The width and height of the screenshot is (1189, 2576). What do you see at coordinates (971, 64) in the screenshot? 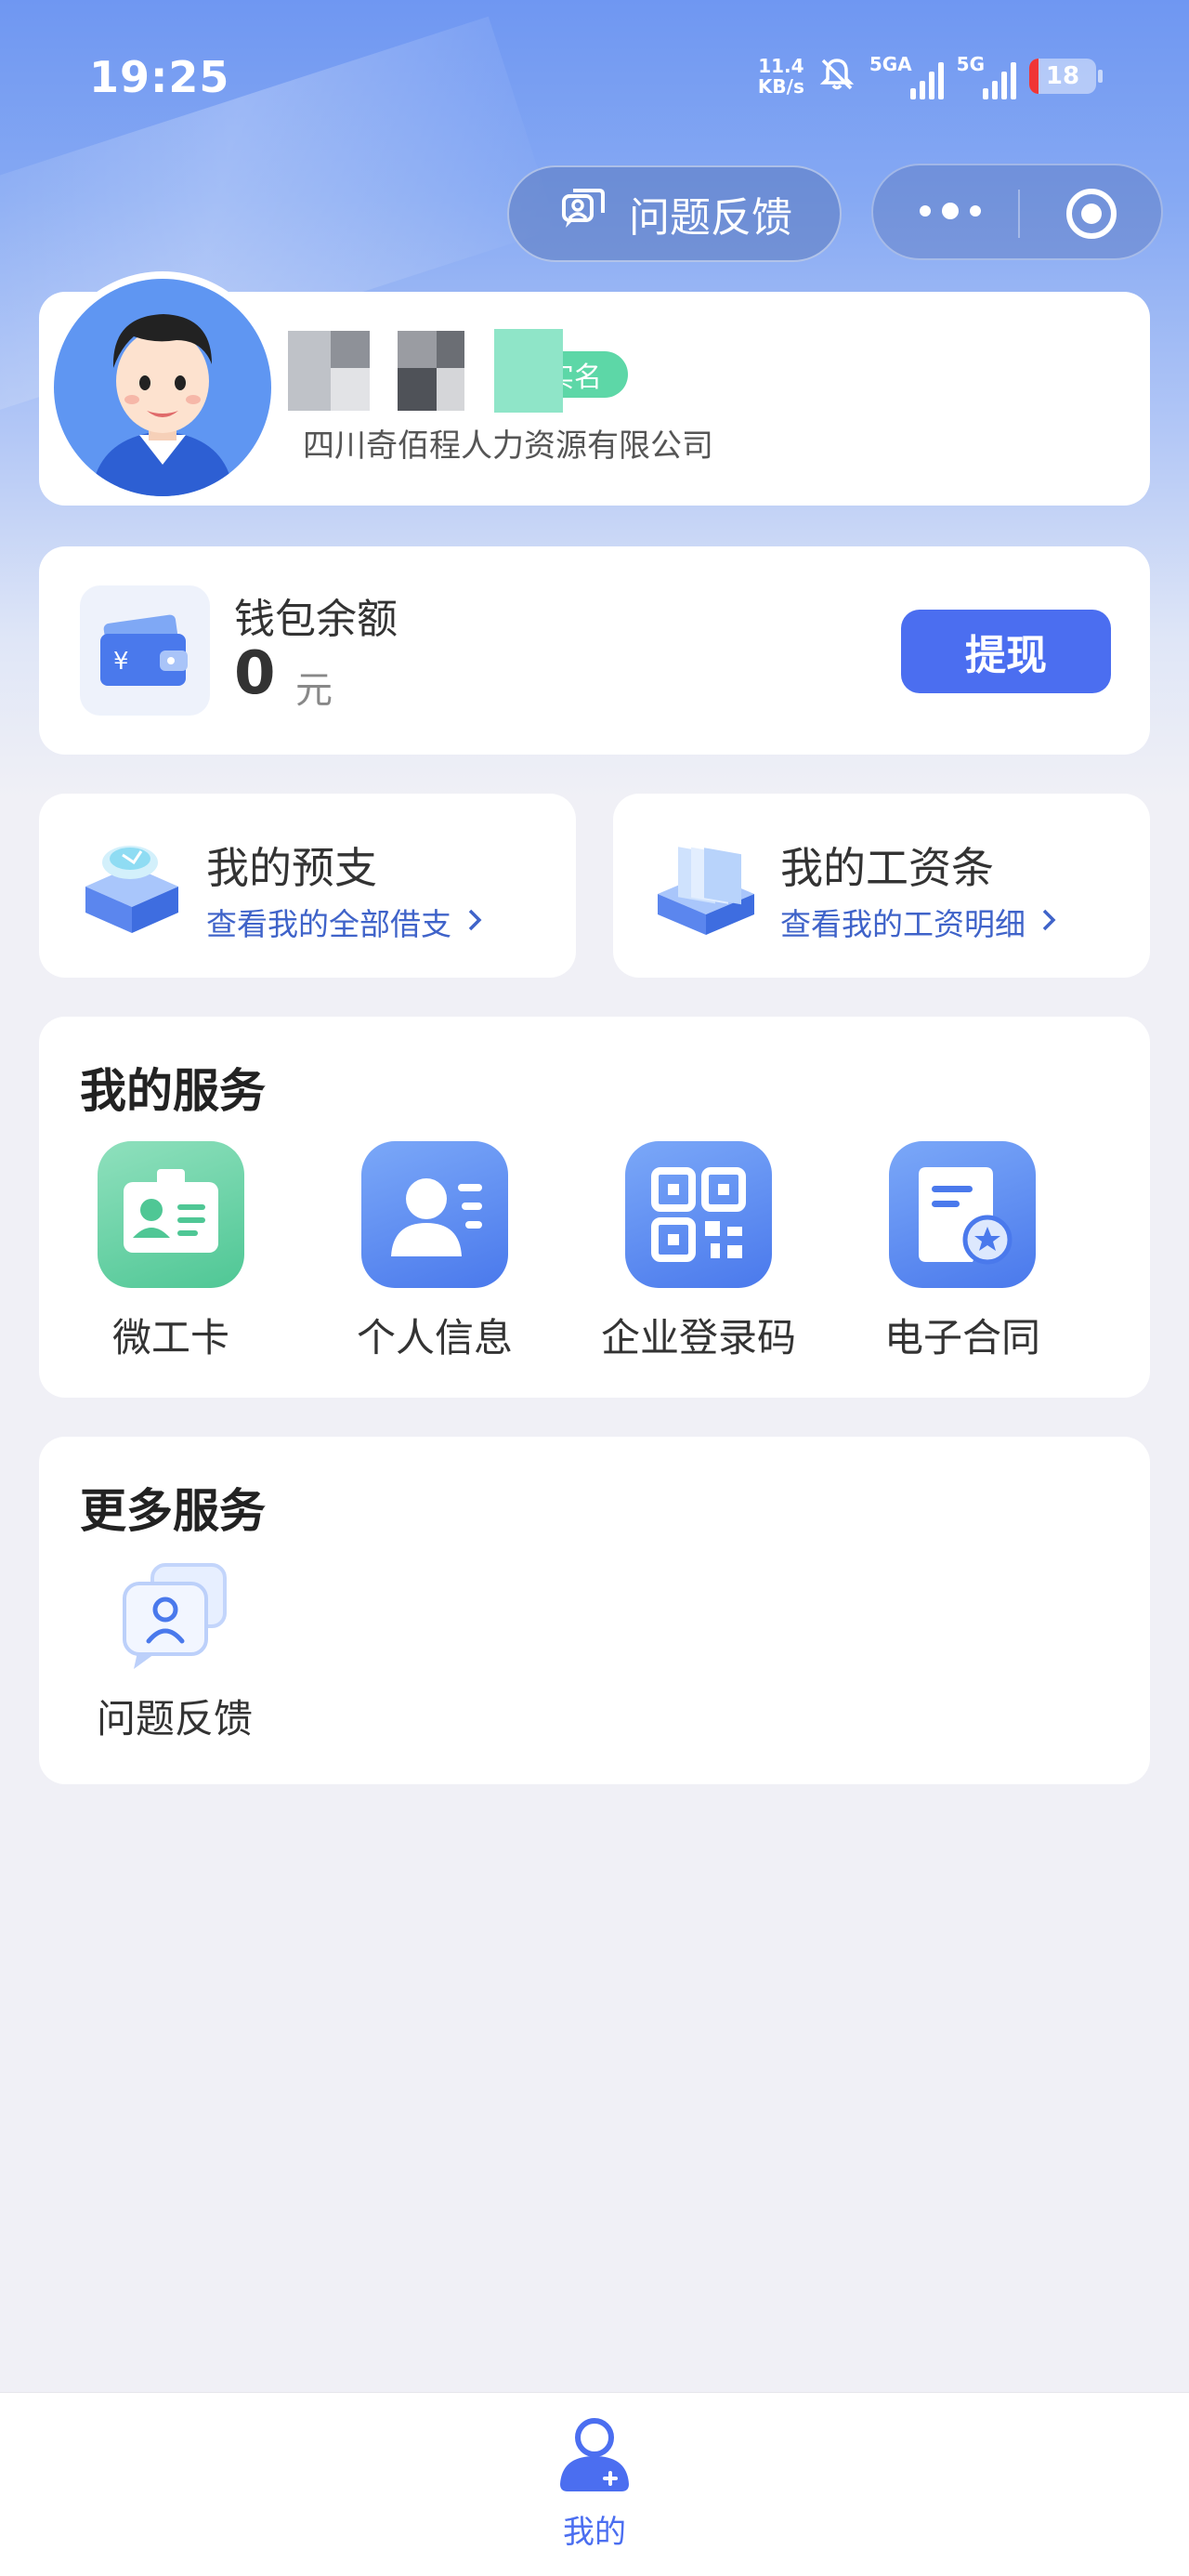
I see `network-label-2: 5G` at bounding box center [971, 64].